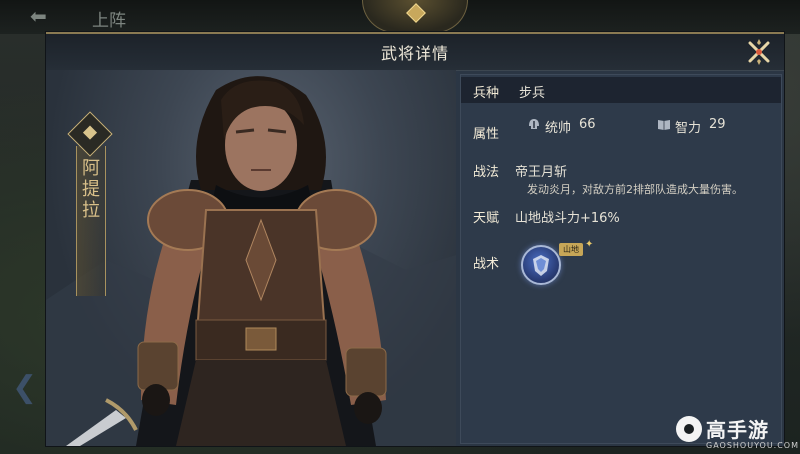 This screenshot has width=800, height=454. What do you see at coordinates (486, 264) in the screenshot?
I see `tactic-label: 战术` at bounding box center [486, 264].